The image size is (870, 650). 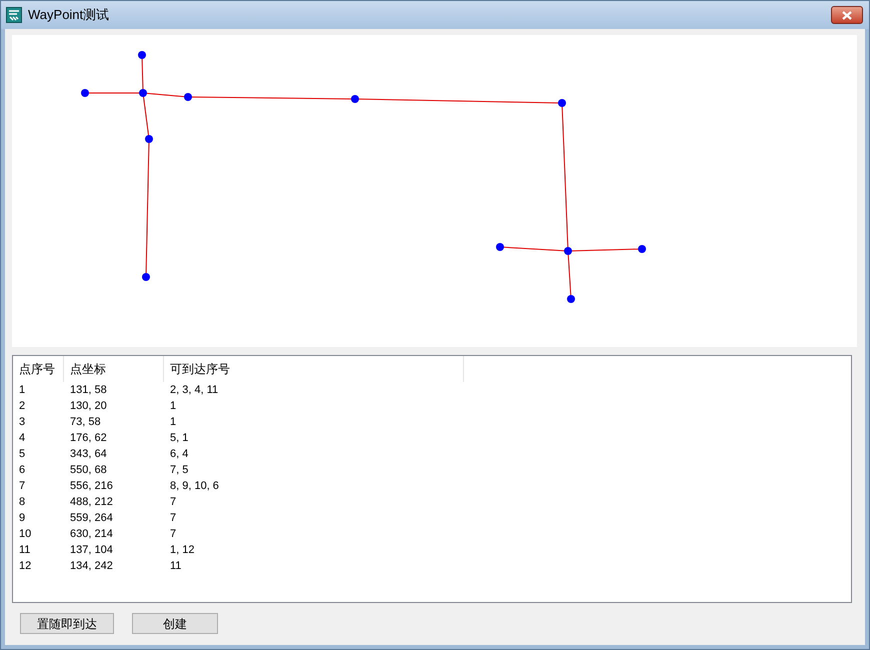 What do you see at coordinates (22, 502) in the screenshot?
I see `table-cell-text: 8` at bounding box center [22, 502].